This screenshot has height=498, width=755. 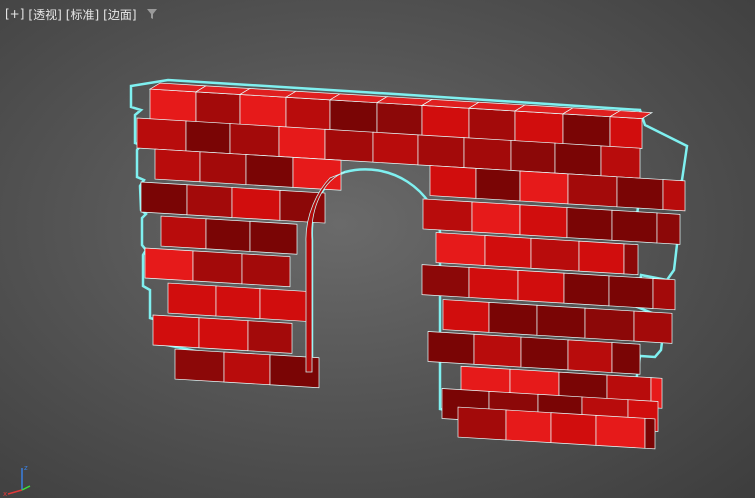 What do you see at coordinates (152, 14) in the screenshot?
I see `filter-icon` at bounding box center [152, 14].